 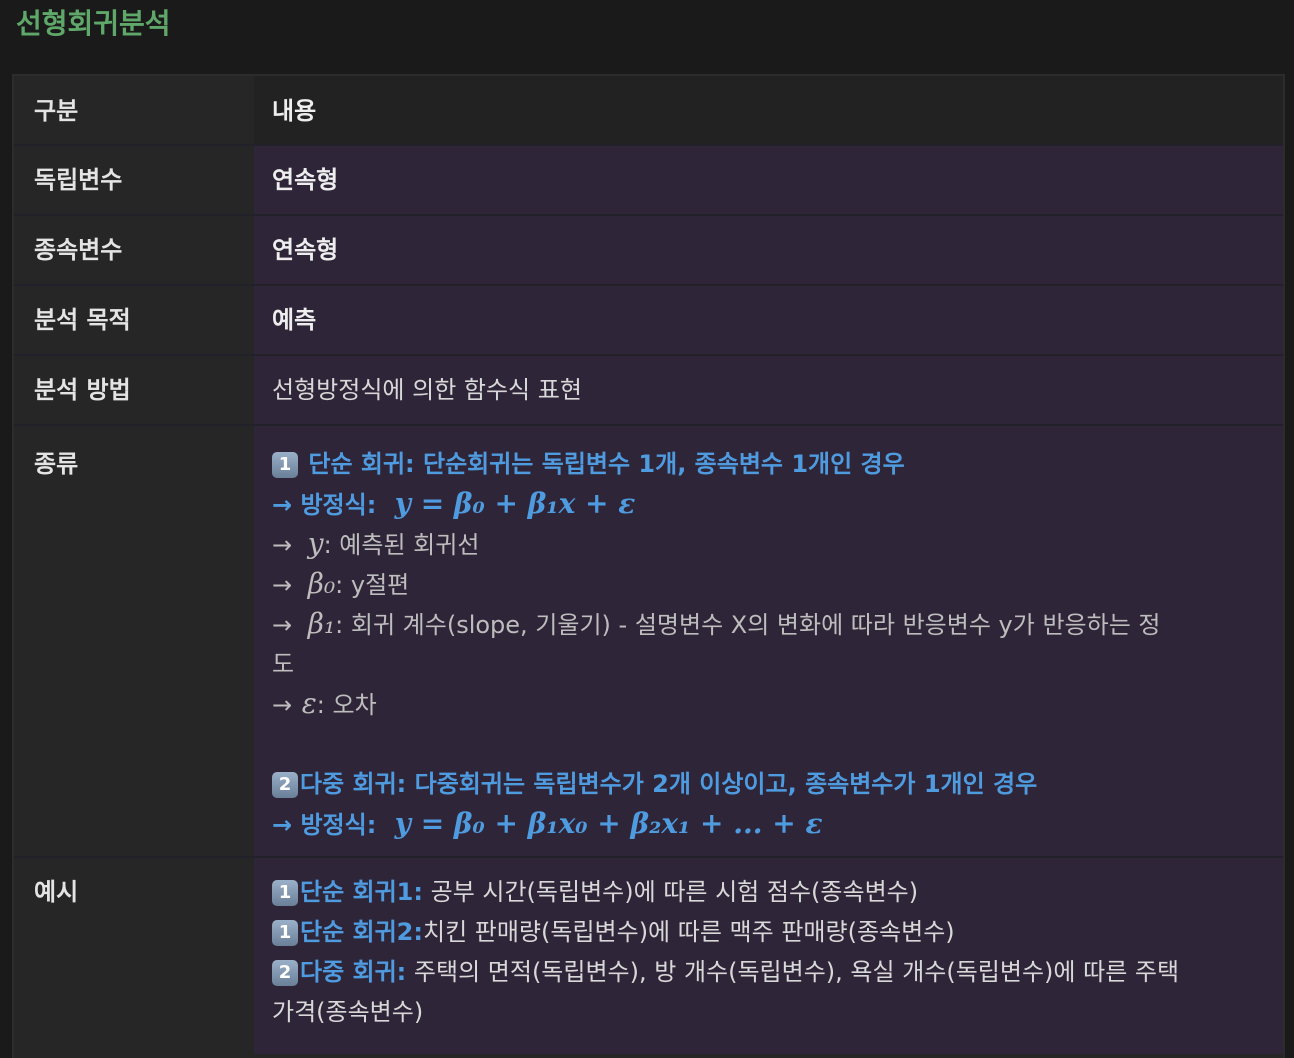 What do you see at coordinates (321, 623) in the screenshot?
I see `b1-symbol: β₁` at bounding box center [321, 623].